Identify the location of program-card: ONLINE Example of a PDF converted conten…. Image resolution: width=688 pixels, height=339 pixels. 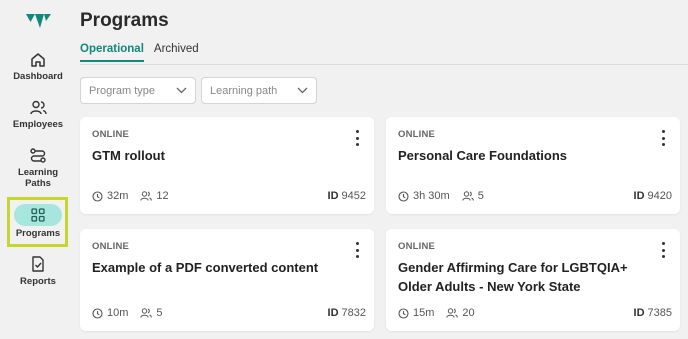
(227, 280).